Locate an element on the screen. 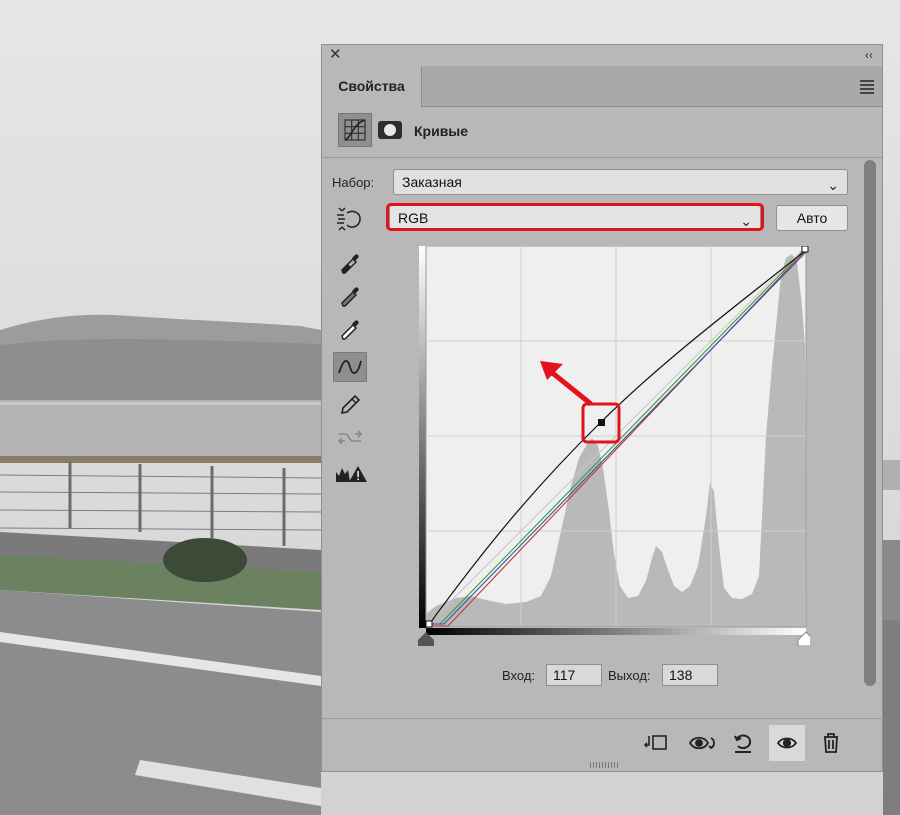 This screenshot has width=900, height=815. adjustment-title: Кривые is located at coordinates (441, 131).